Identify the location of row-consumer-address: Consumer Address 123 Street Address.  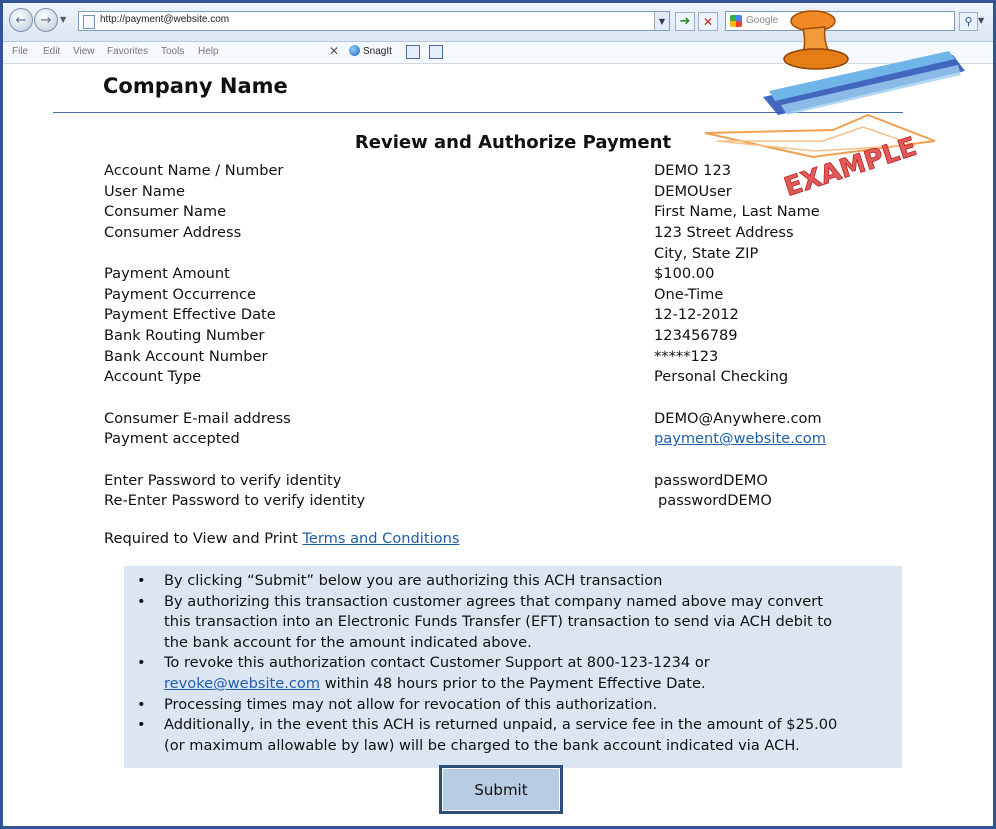
(484, 234).